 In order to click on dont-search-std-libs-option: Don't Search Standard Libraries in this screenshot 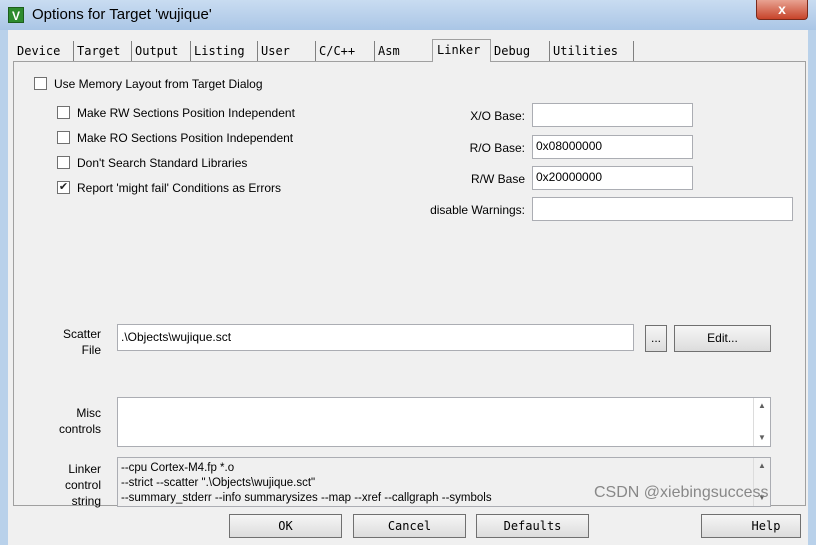, I will do `click(207, 163)`.